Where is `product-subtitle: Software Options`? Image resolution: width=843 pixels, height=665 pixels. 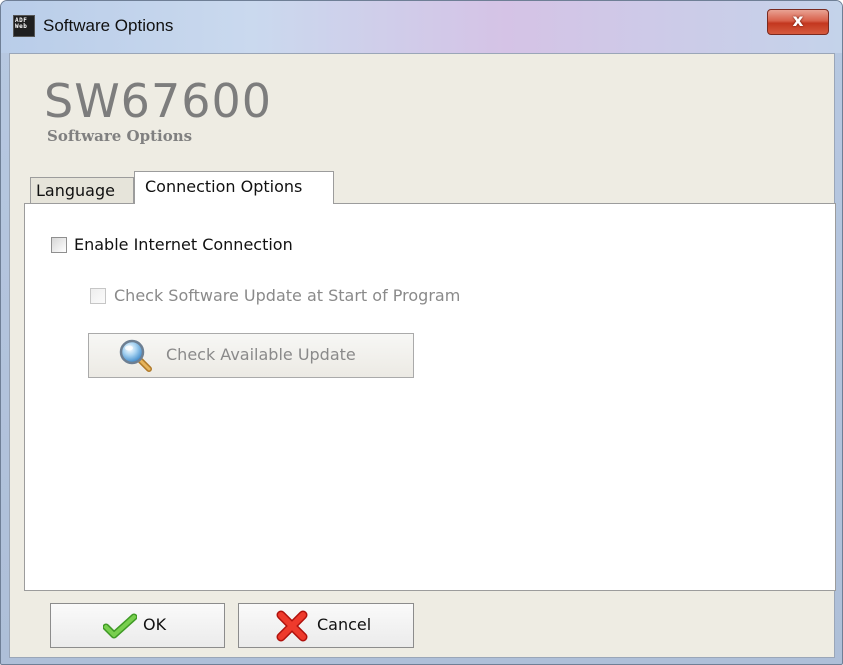 product-subtitle: Software Options is located at coordinates (120, 136).